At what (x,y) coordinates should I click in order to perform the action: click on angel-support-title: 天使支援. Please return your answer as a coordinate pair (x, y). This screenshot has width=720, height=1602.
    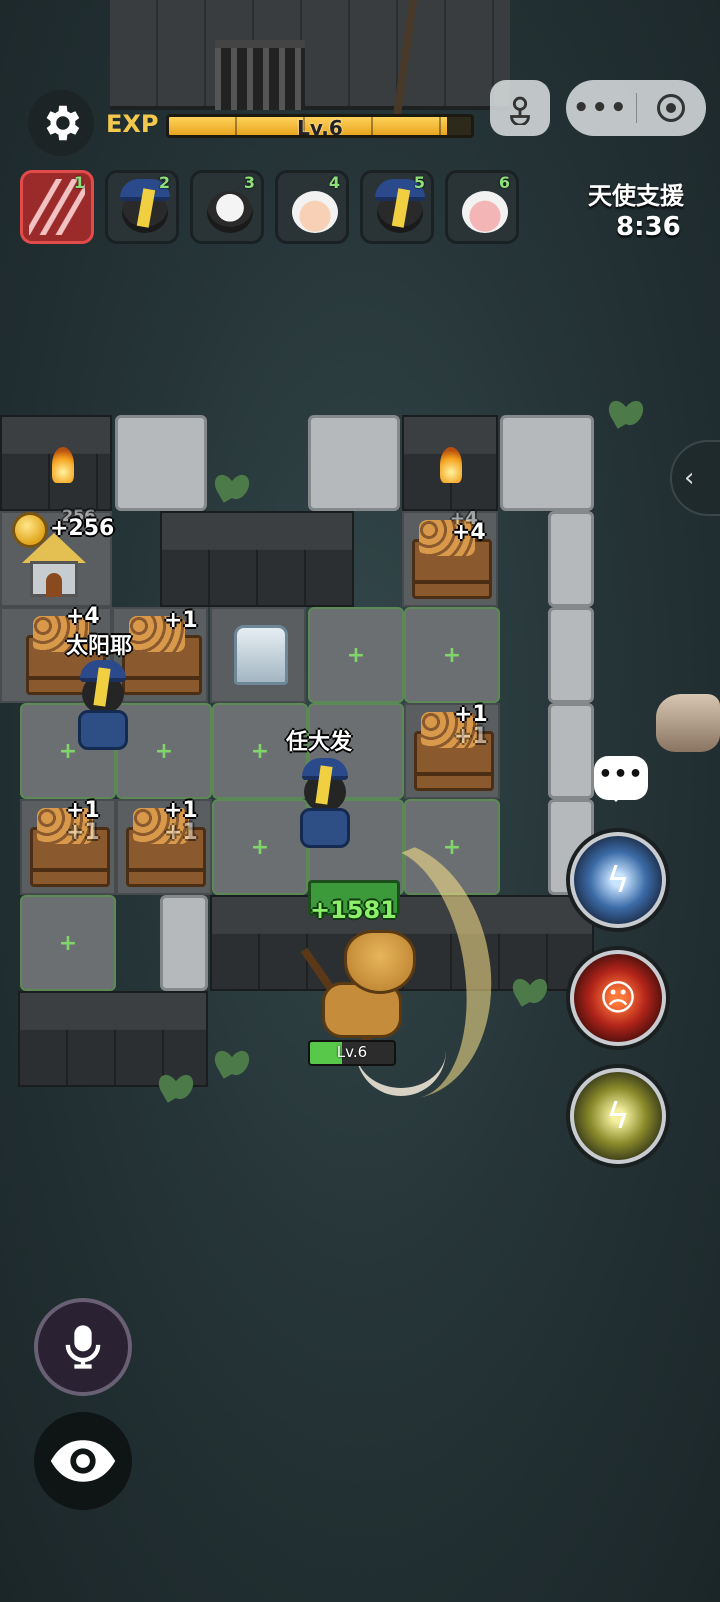
    Looking at the image, I should click on (636, 193).